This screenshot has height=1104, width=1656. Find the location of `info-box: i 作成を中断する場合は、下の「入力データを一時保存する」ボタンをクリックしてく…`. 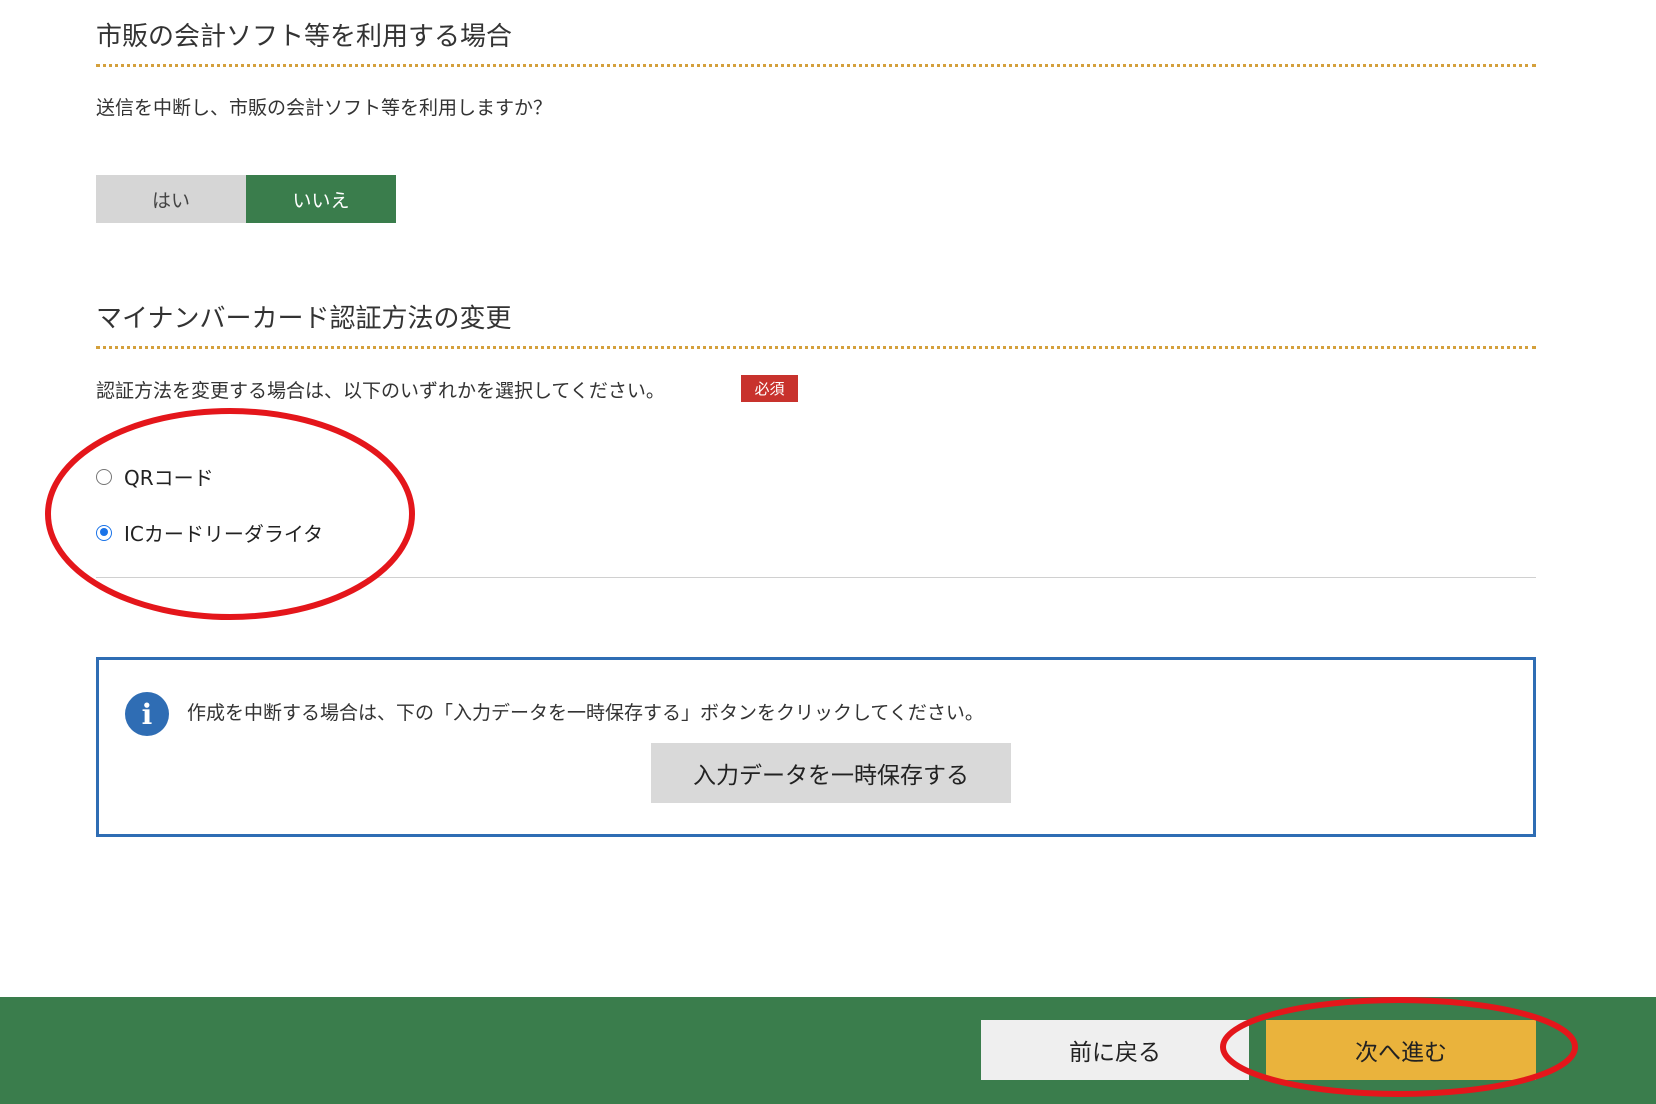

info-box: i 作成を中断する場合は、下の「入力データを一時保存する」ボタンをクリックしてく… is located at coordinates (816, 747).